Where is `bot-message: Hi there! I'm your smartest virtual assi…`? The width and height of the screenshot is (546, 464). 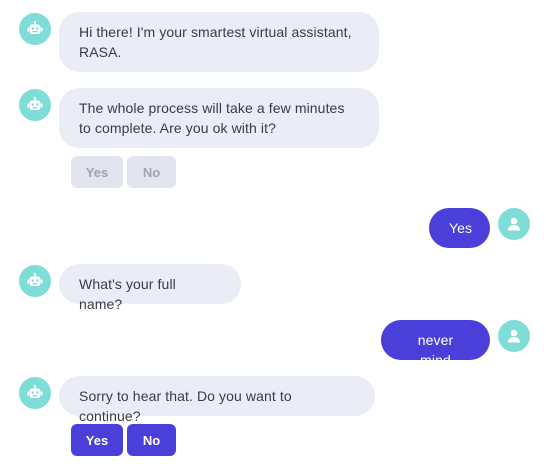
bot-message: Hi there! I'm your smartest virtual assi… is located at coordinates (219, 42).